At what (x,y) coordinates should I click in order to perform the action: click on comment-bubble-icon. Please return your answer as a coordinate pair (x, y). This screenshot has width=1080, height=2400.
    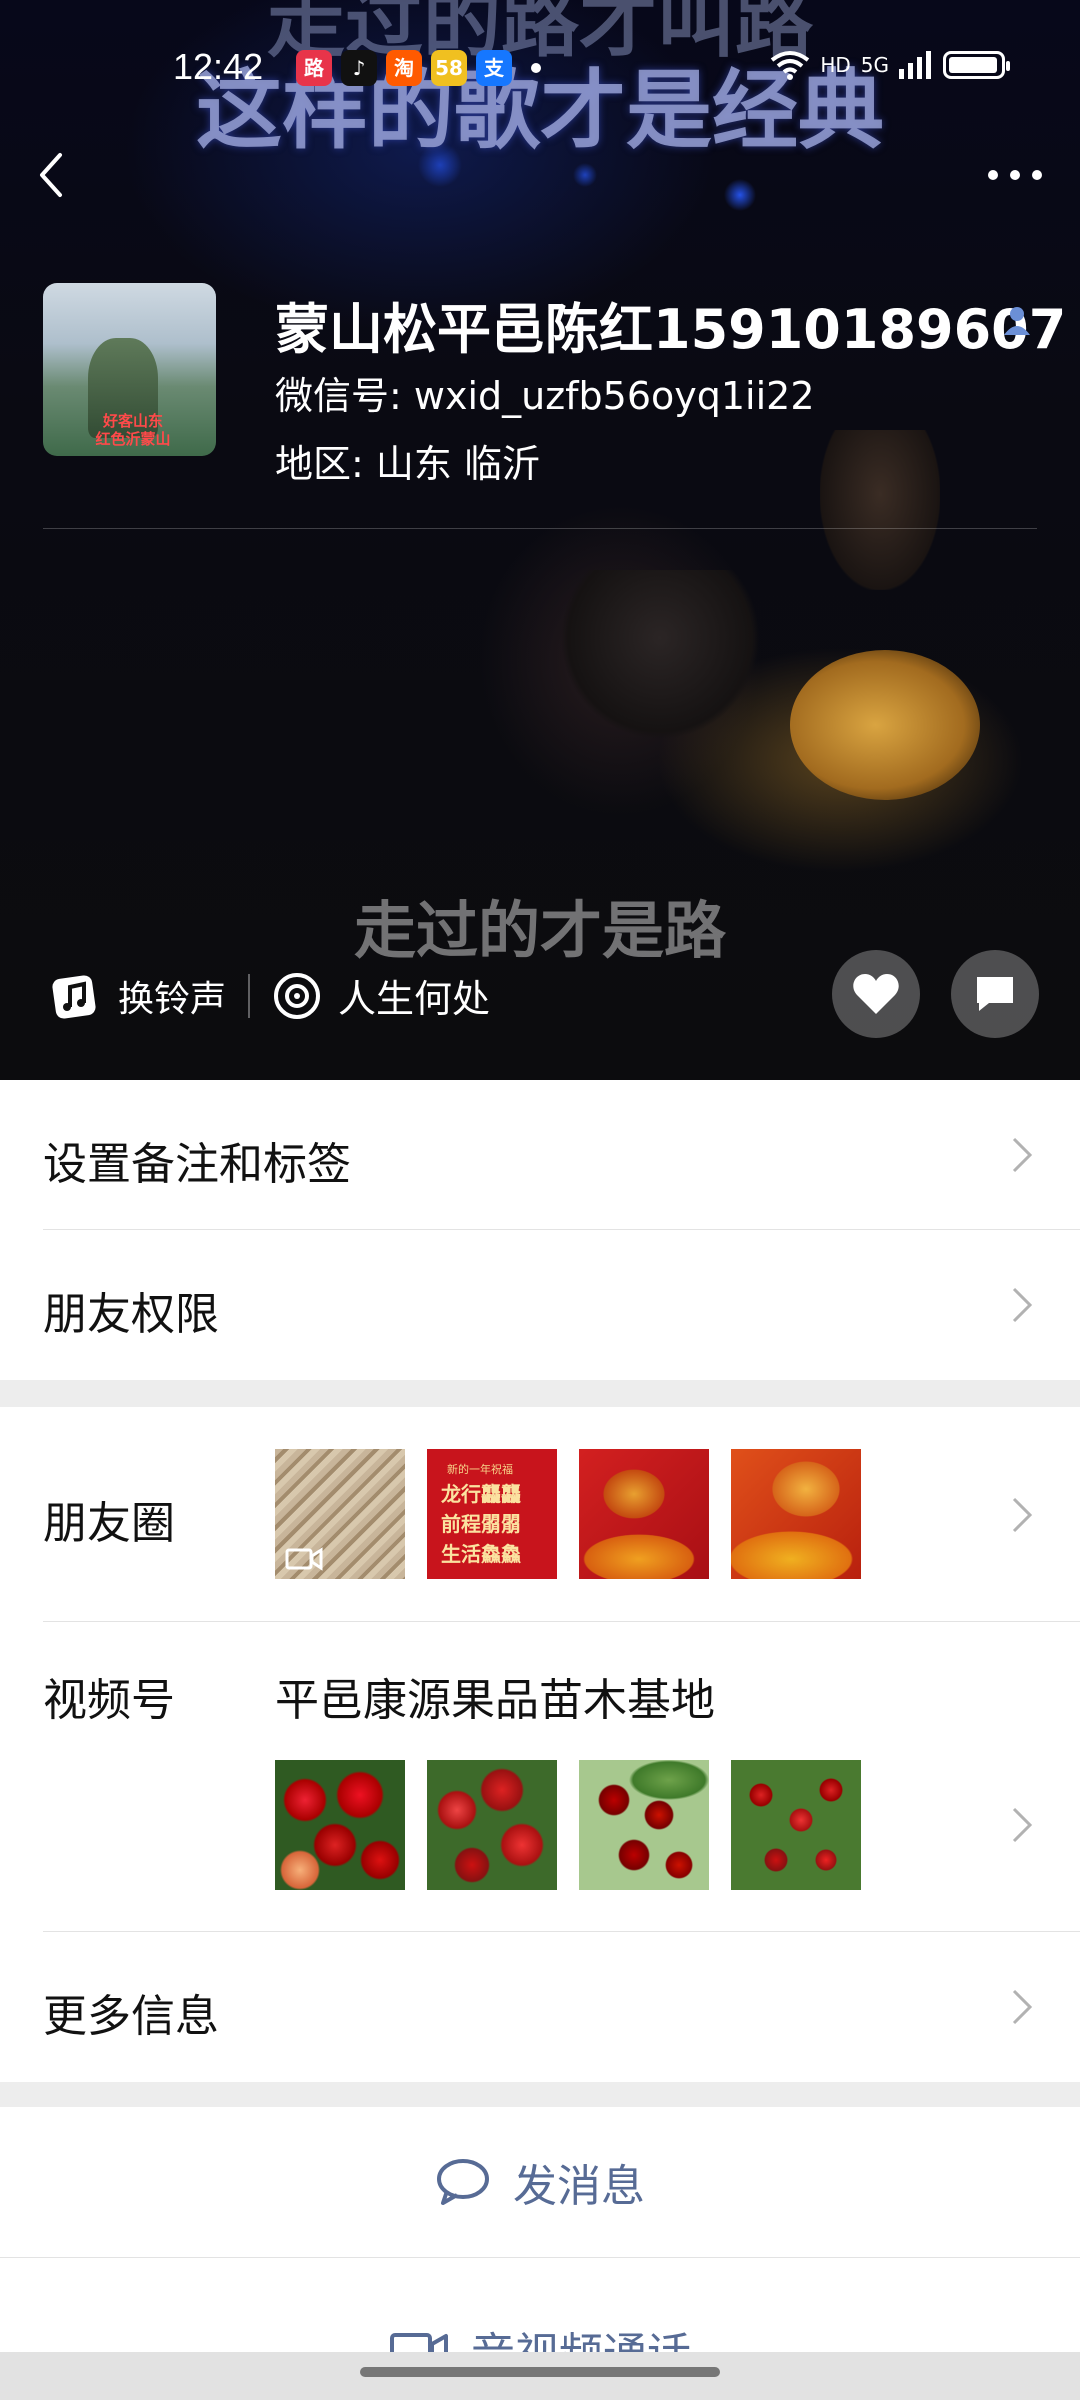
    Looking at the image, I should click on (995, 994).